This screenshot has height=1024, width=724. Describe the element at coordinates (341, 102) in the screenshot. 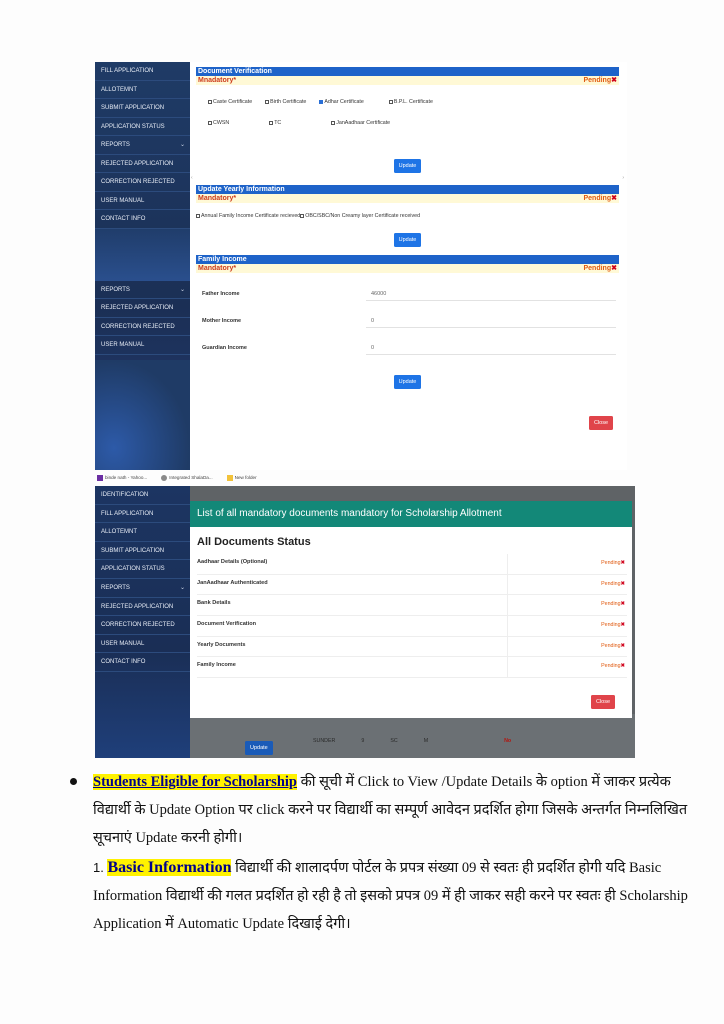

I see `checkbox-adhar-certificate: Adhar Certificate` at that location.